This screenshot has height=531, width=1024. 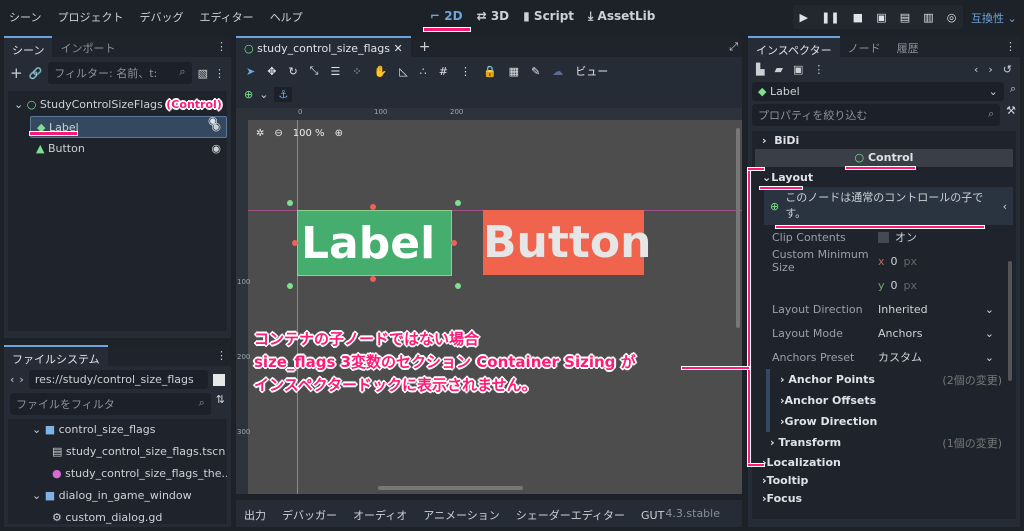 What do you see at coordinates (323, 46) in the screenshot?
I see `tab-scene-file: ○ study_control_size_flags ✕` at bounding box center [323, 46].